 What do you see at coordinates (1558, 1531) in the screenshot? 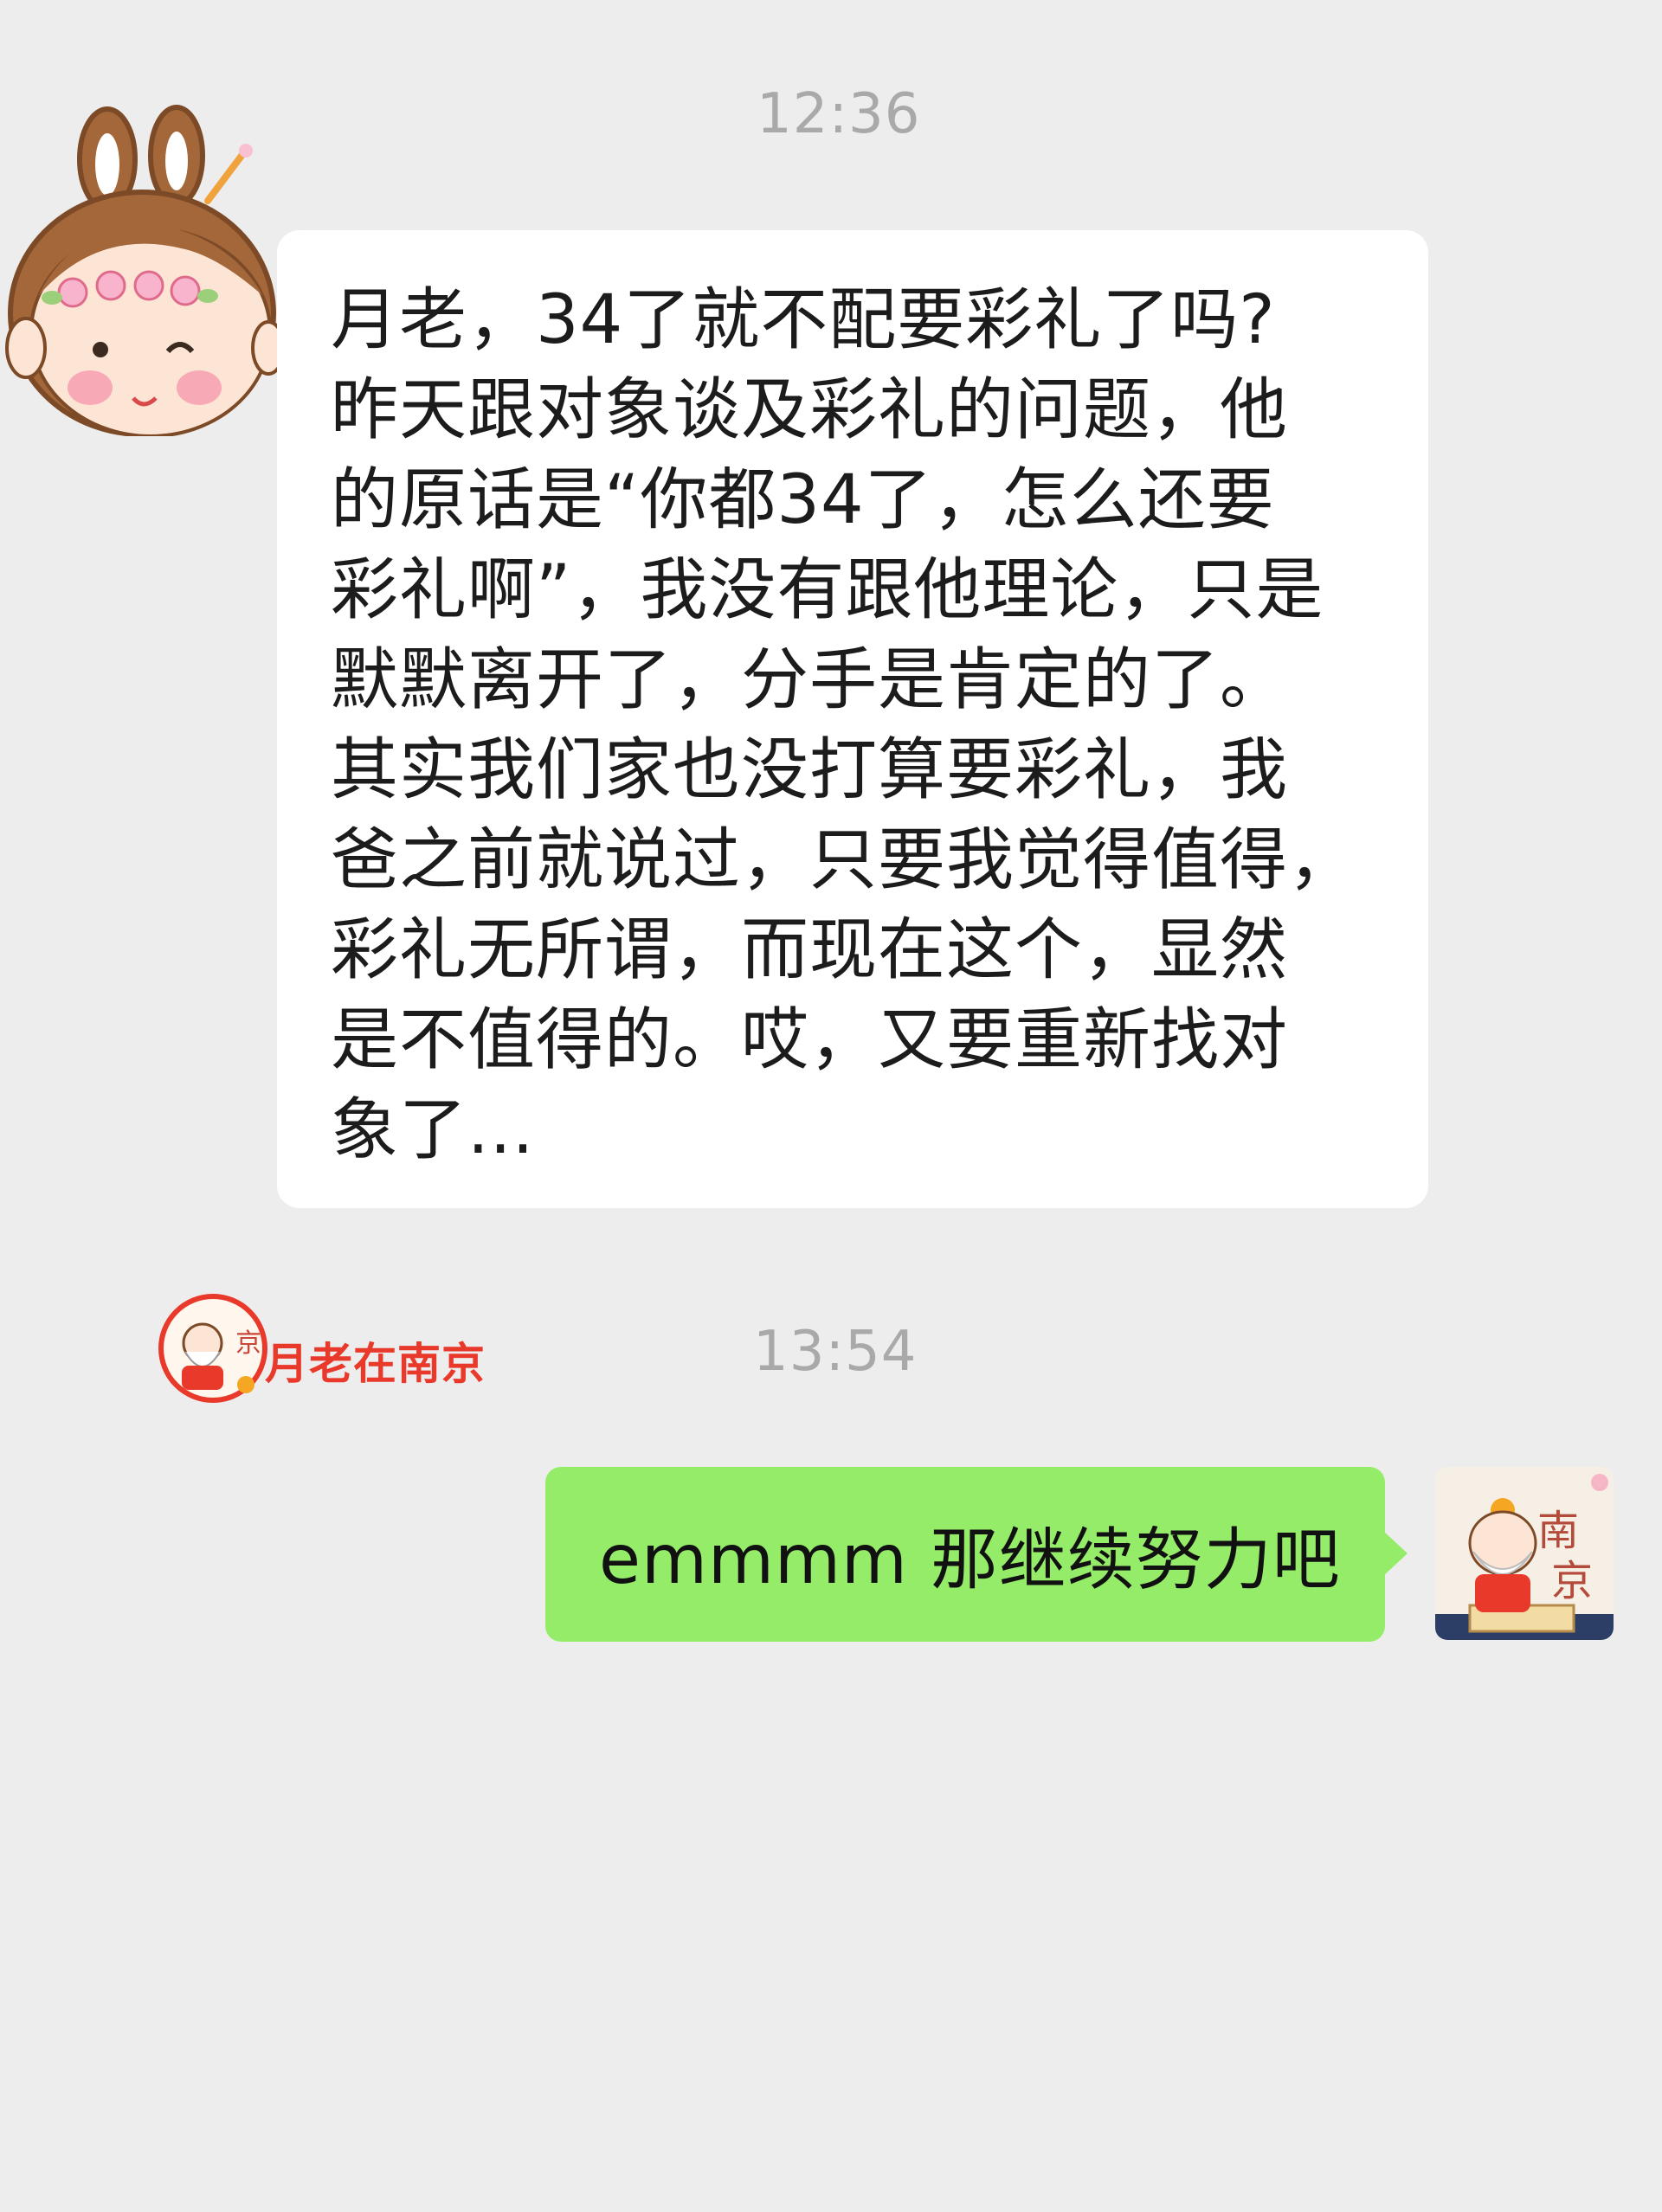
I see `svg-text: 南` at bounding box center [1558, 1531].